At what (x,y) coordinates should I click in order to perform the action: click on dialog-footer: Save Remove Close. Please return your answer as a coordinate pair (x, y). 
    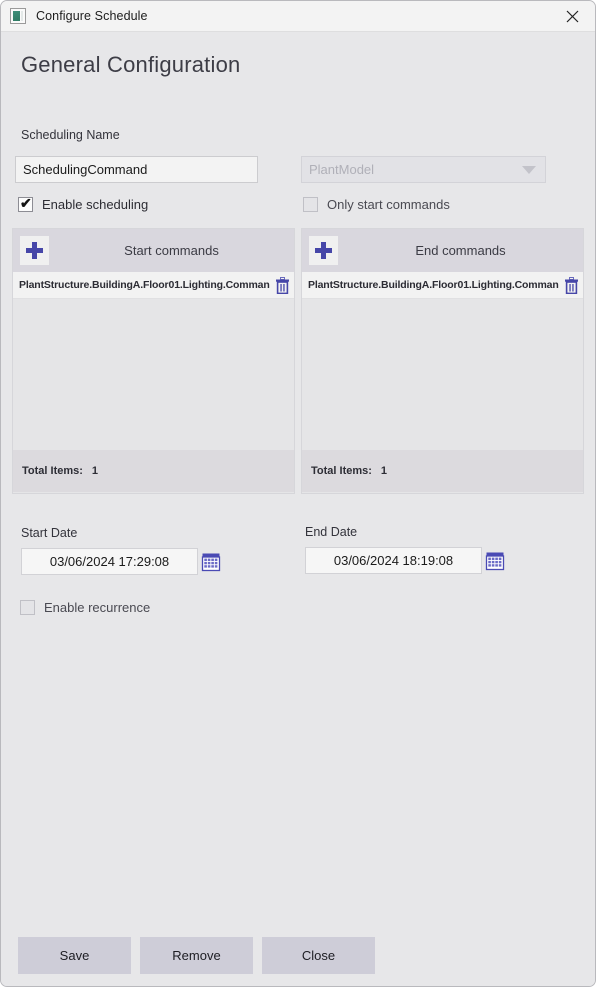
    Looking at the image, I should click on (298, 955).